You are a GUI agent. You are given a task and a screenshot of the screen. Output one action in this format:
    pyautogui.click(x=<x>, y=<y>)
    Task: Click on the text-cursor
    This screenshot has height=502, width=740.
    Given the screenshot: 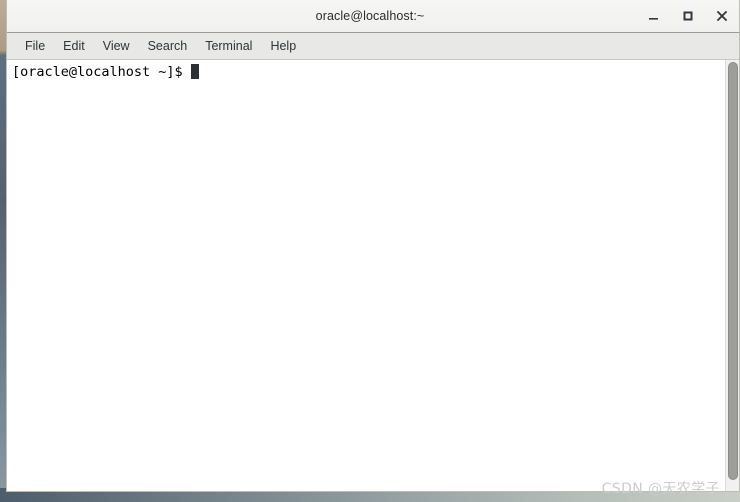 What is the action you would take?
    pyautogui.click(x=194, y=71)
    